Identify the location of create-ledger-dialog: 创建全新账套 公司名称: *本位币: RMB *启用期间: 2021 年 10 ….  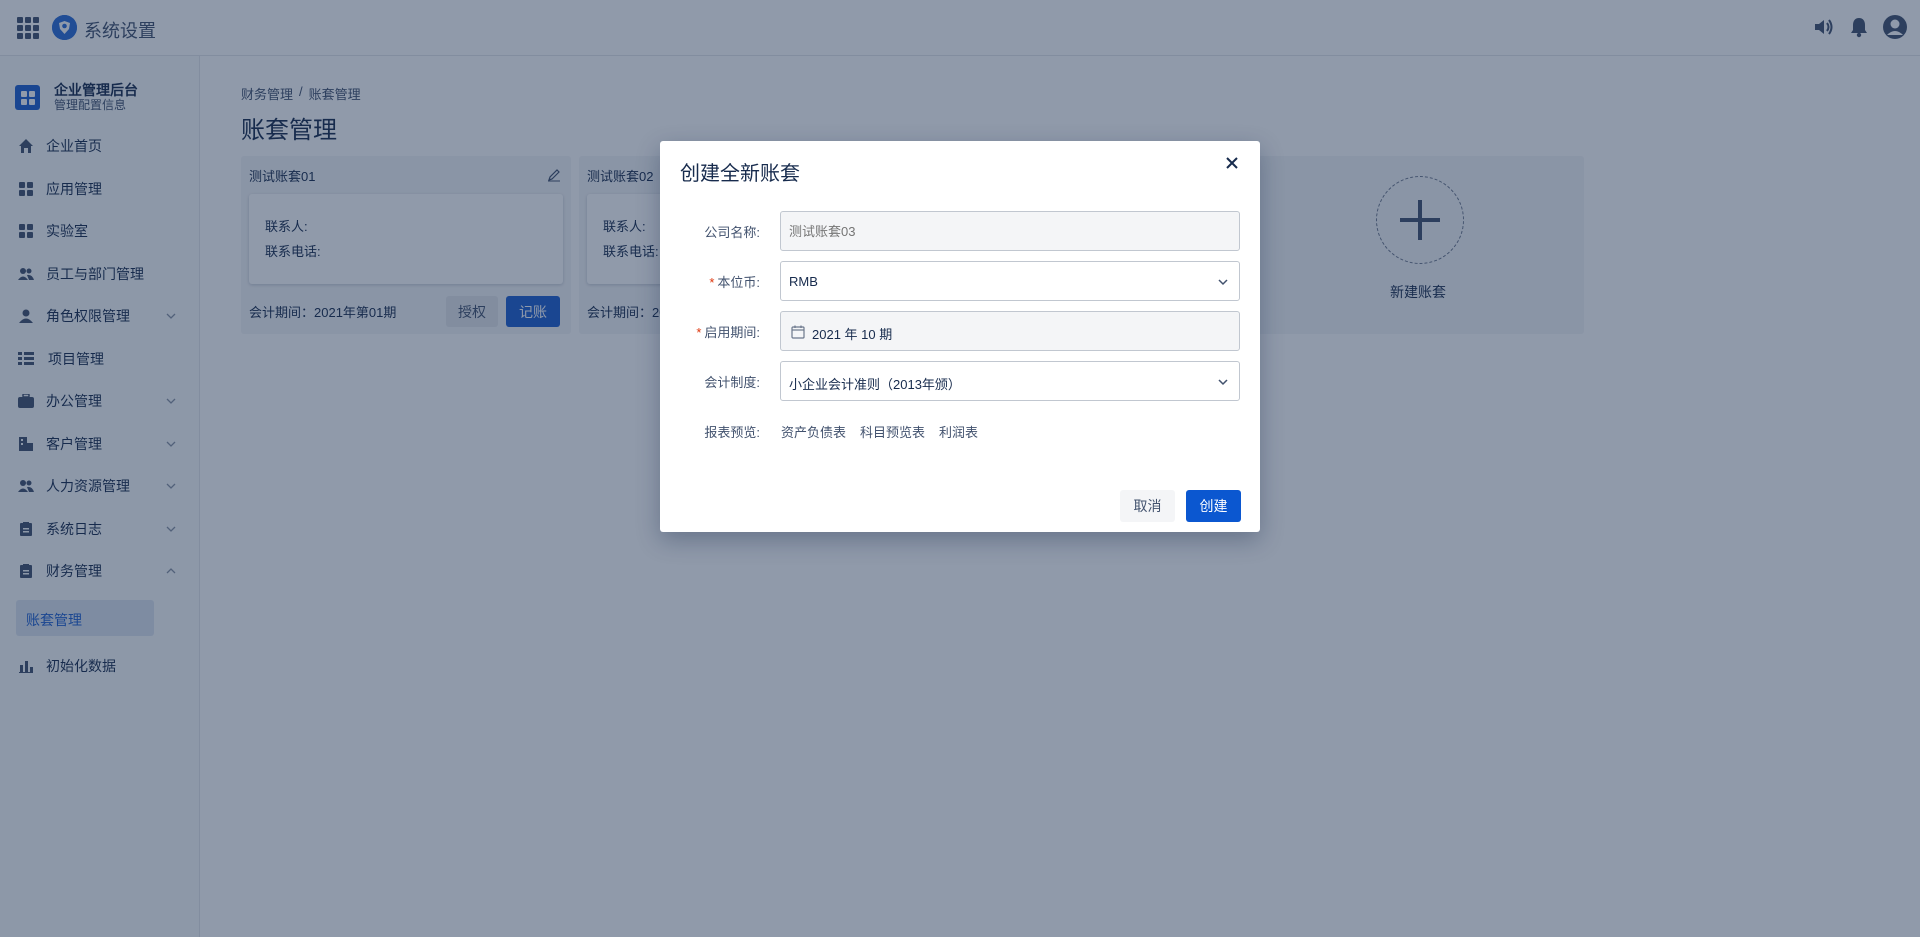
(960, 336).